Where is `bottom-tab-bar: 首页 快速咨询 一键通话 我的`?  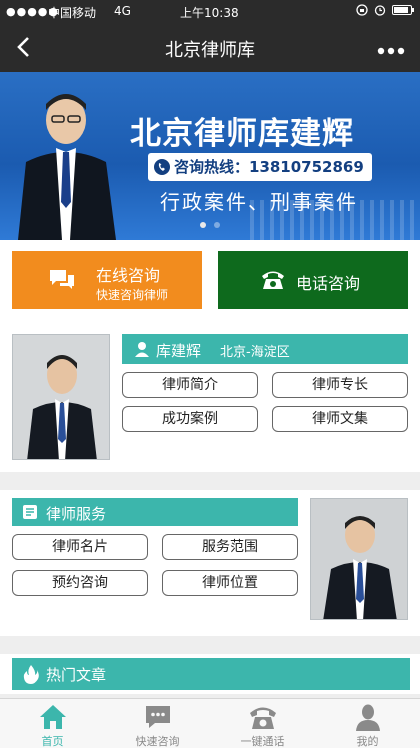
bottom-tab-bar: 首页 快速咨询 一键通话 我的 is located at coordinates (210, 723).